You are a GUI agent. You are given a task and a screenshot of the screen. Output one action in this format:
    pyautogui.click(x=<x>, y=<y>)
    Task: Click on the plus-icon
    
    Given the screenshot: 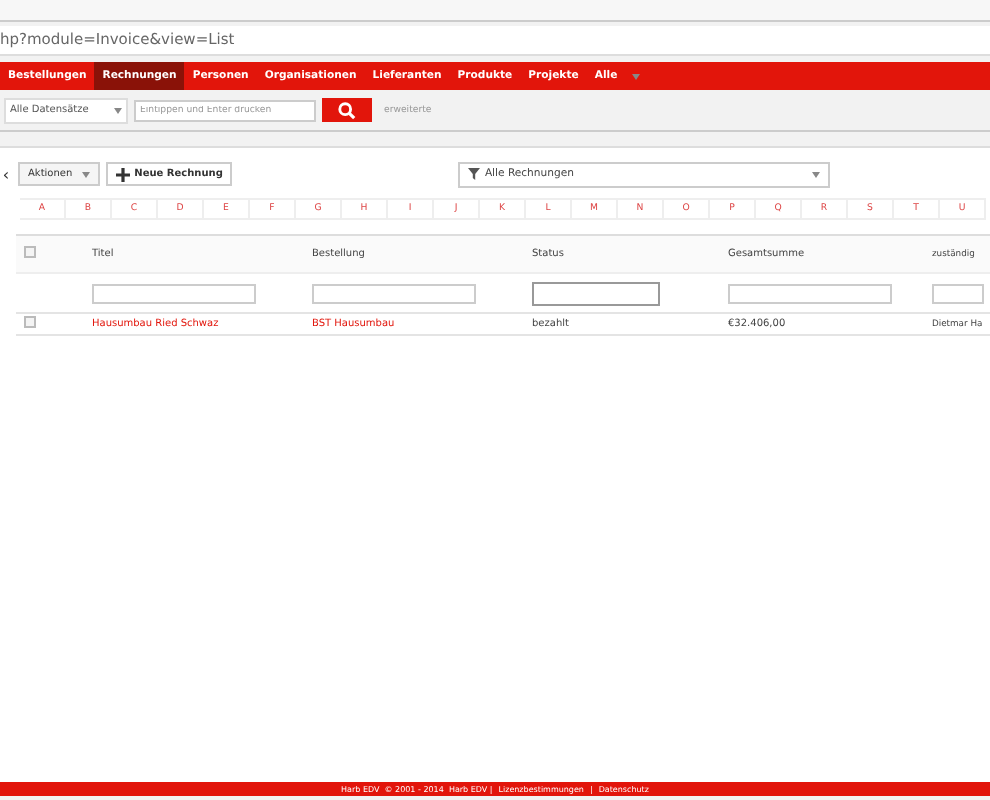 What is the action you would take?
    pyautogui.click(x=123, y=174)
    